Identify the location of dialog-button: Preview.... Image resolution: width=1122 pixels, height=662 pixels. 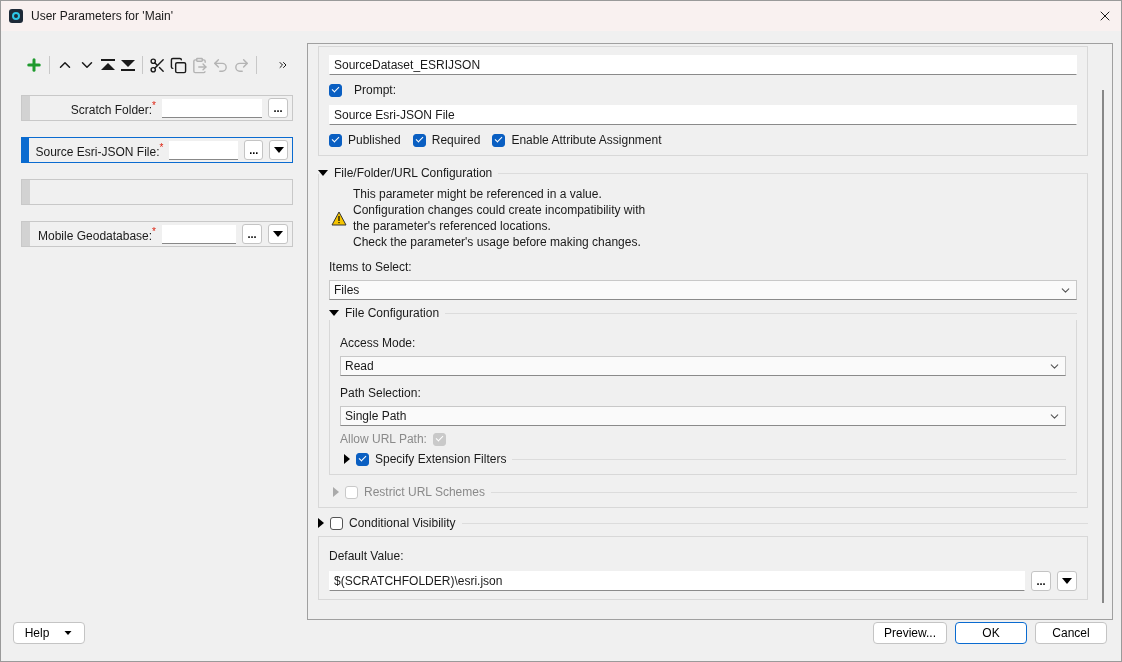
(909, 633).